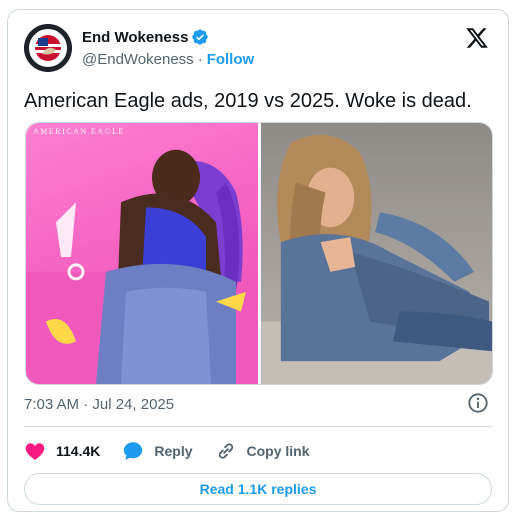 The image size is (516, 522). I want to click on avatar, so click(48, 48).